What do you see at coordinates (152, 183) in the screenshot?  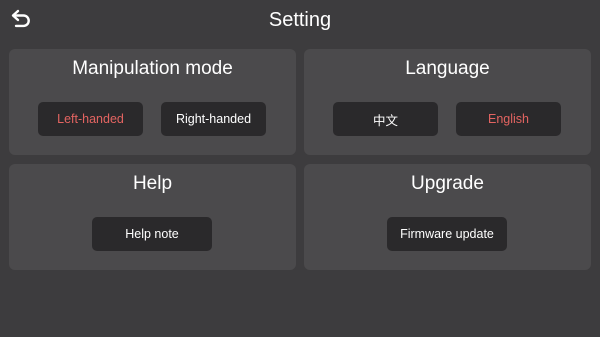 I see `help-title: Help` at bounding box center [152, 183].